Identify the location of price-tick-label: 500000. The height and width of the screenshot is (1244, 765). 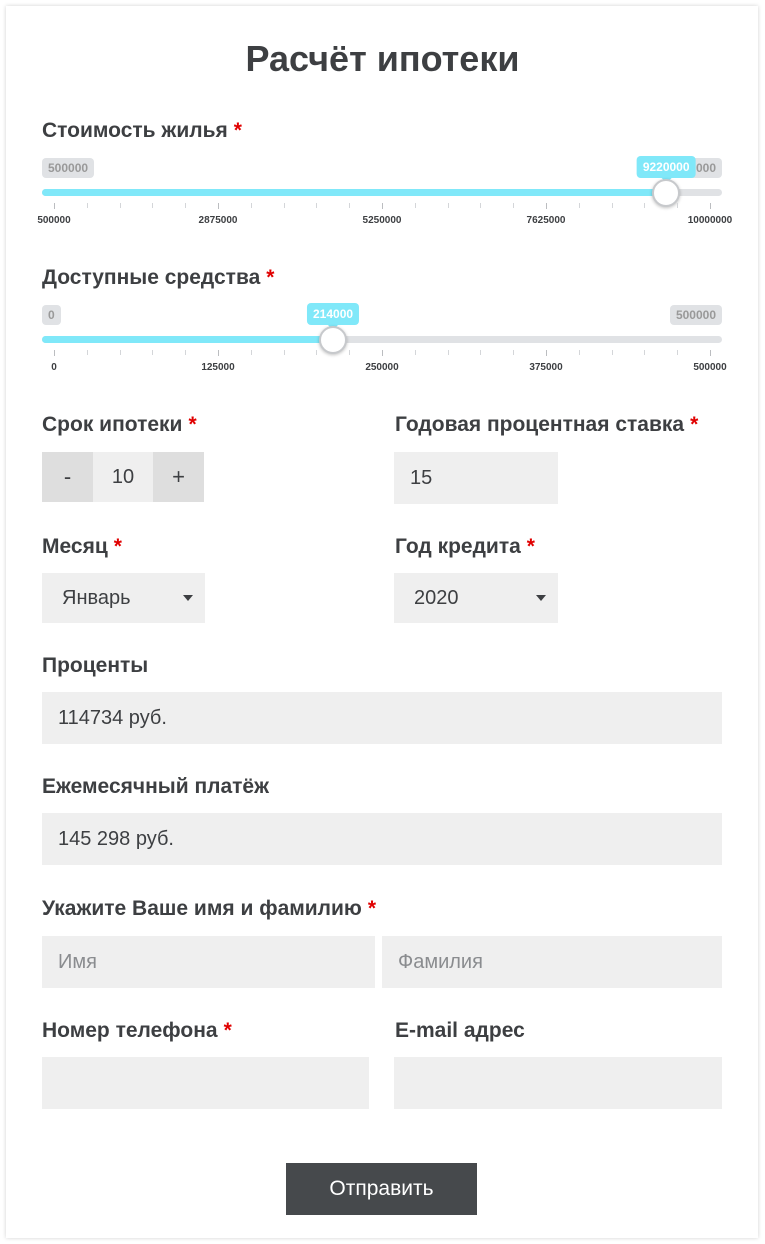
(54, 220).